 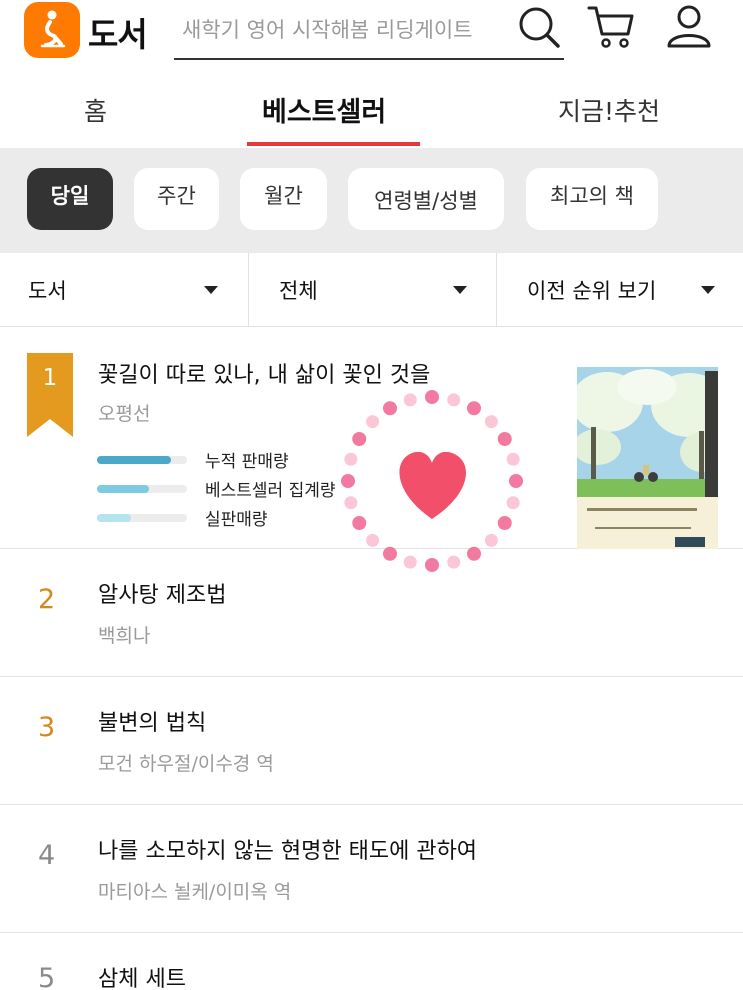 I want to click on main-tabs: 홈 베스트셀러 지금!추천, so click(x=371, y=113).